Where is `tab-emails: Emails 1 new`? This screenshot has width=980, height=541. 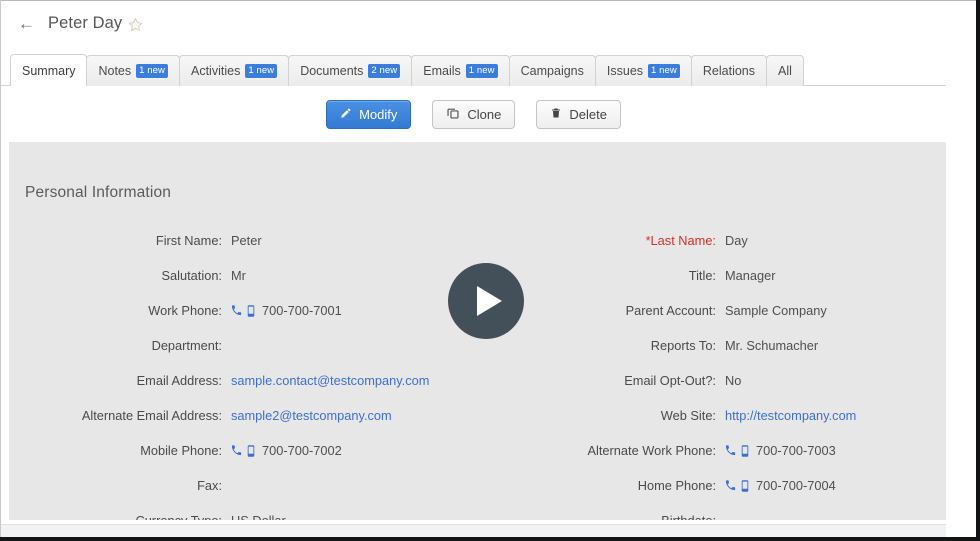
tab-emails: Emails 1 new is located at coordinates (460, 70).